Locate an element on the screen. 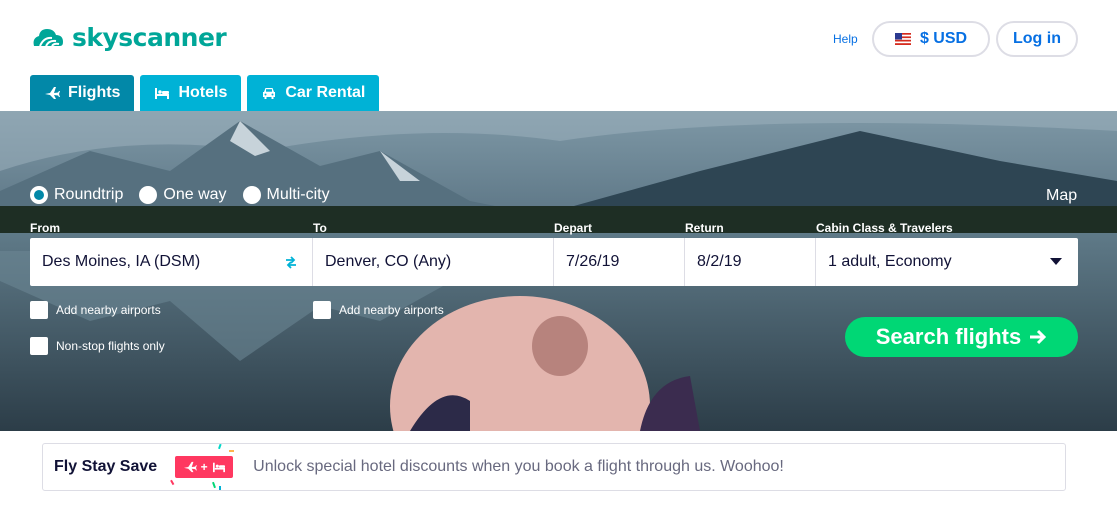 The image size is (1117, 518). skyscanner-logo: skyscanner is located at coordinates (128, 37).